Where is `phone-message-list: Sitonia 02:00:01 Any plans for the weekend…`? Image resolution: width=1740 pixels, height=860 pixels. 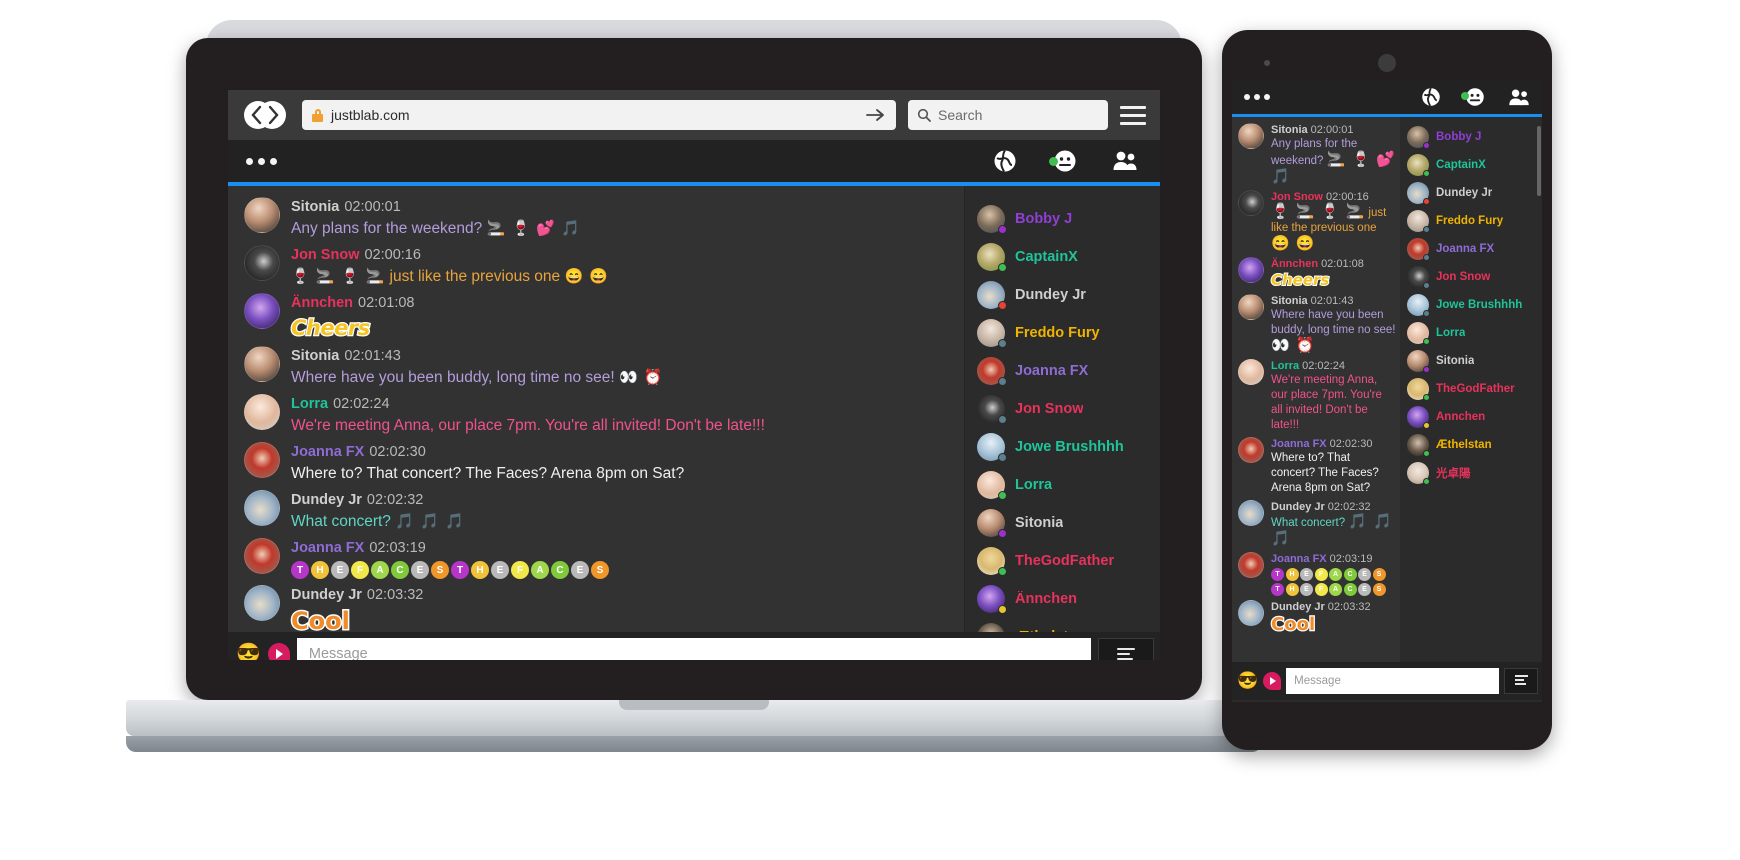
phone-message-list: Sitonia 02:00:01 Any plans for the weekend… is located at coordinates (1316, 389).